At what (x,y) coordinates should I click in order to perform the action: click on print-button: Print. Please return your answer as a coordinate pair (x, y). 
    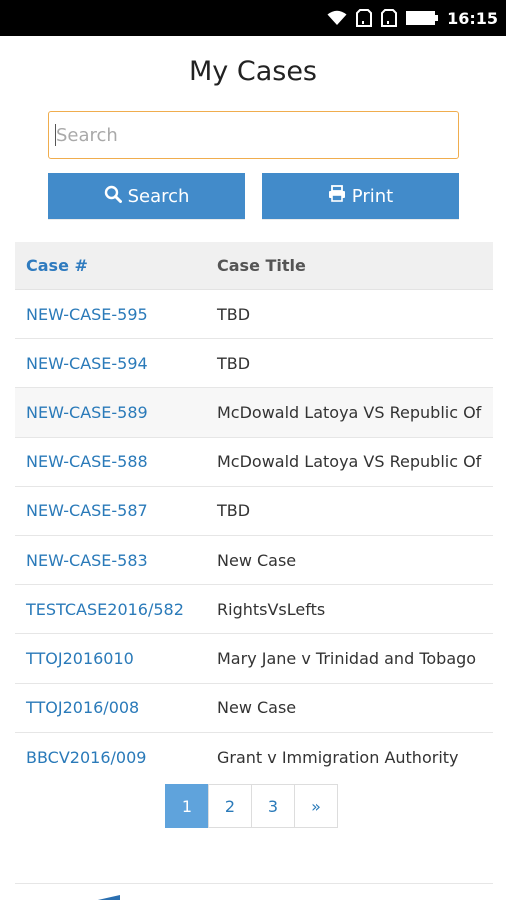
    Looking at the image, I should click on (360, 196).